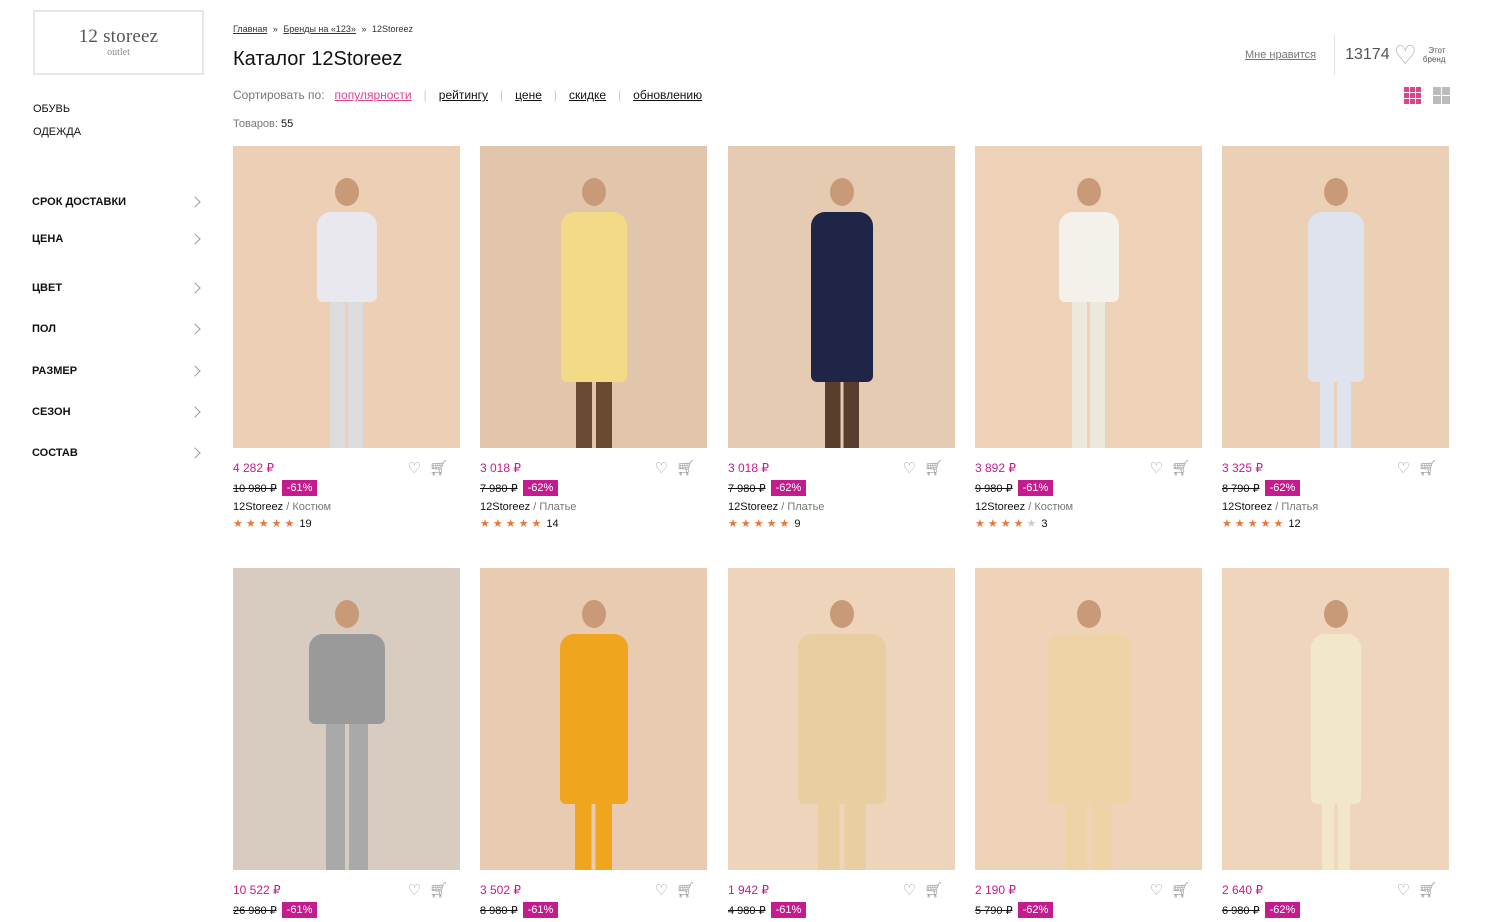  Describe the element at coordinates (1280, 55) in the screenshot. I see `like-brand-button: Мне нравится` at that location.